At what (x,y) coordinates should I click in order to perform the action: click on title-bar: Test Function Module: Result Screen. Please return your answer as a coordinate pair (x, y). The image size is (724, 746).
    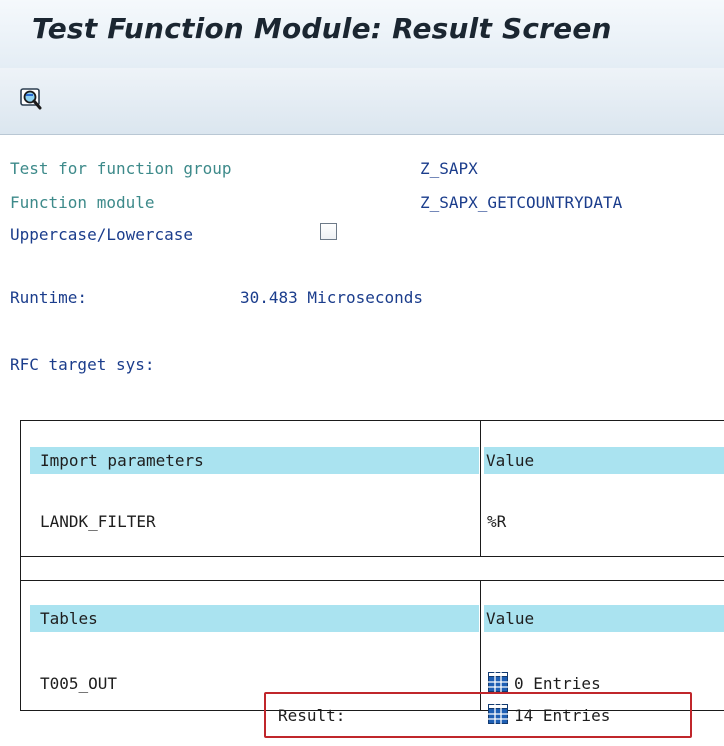
    Looking at the image, I should click on (362, 34).